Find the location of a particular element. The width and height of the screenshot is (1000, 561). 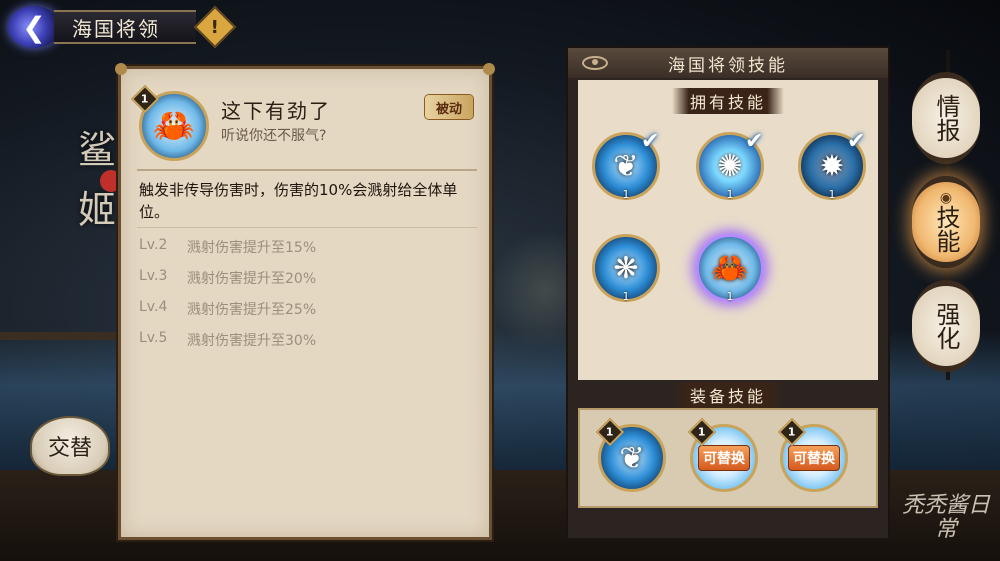

tab-enhance: 强化 is located at coordinates (946, 326).